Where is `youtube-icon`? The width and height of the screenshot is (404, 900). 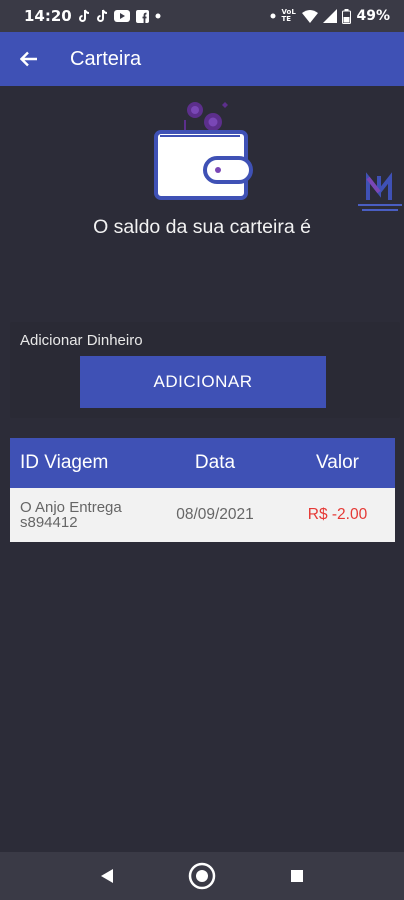
youtube-icon is located at coordinates (121, 16).